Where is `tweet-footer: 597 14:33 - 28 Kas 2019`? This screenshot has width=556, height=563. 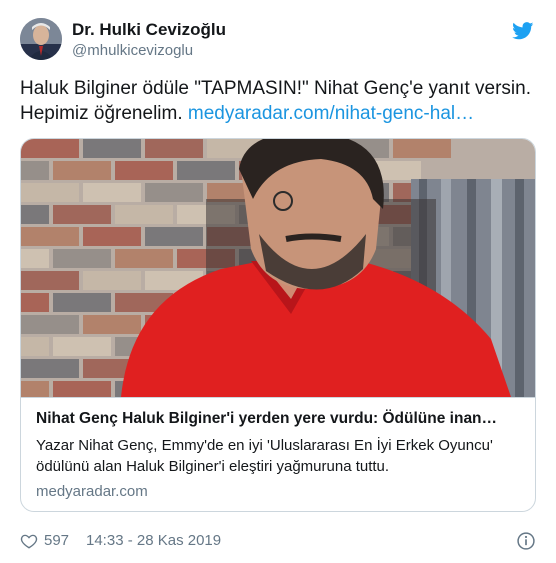 tweet-footer: 597 14:33 - 28 Kas 2019 is located at coordinates (278, 541).